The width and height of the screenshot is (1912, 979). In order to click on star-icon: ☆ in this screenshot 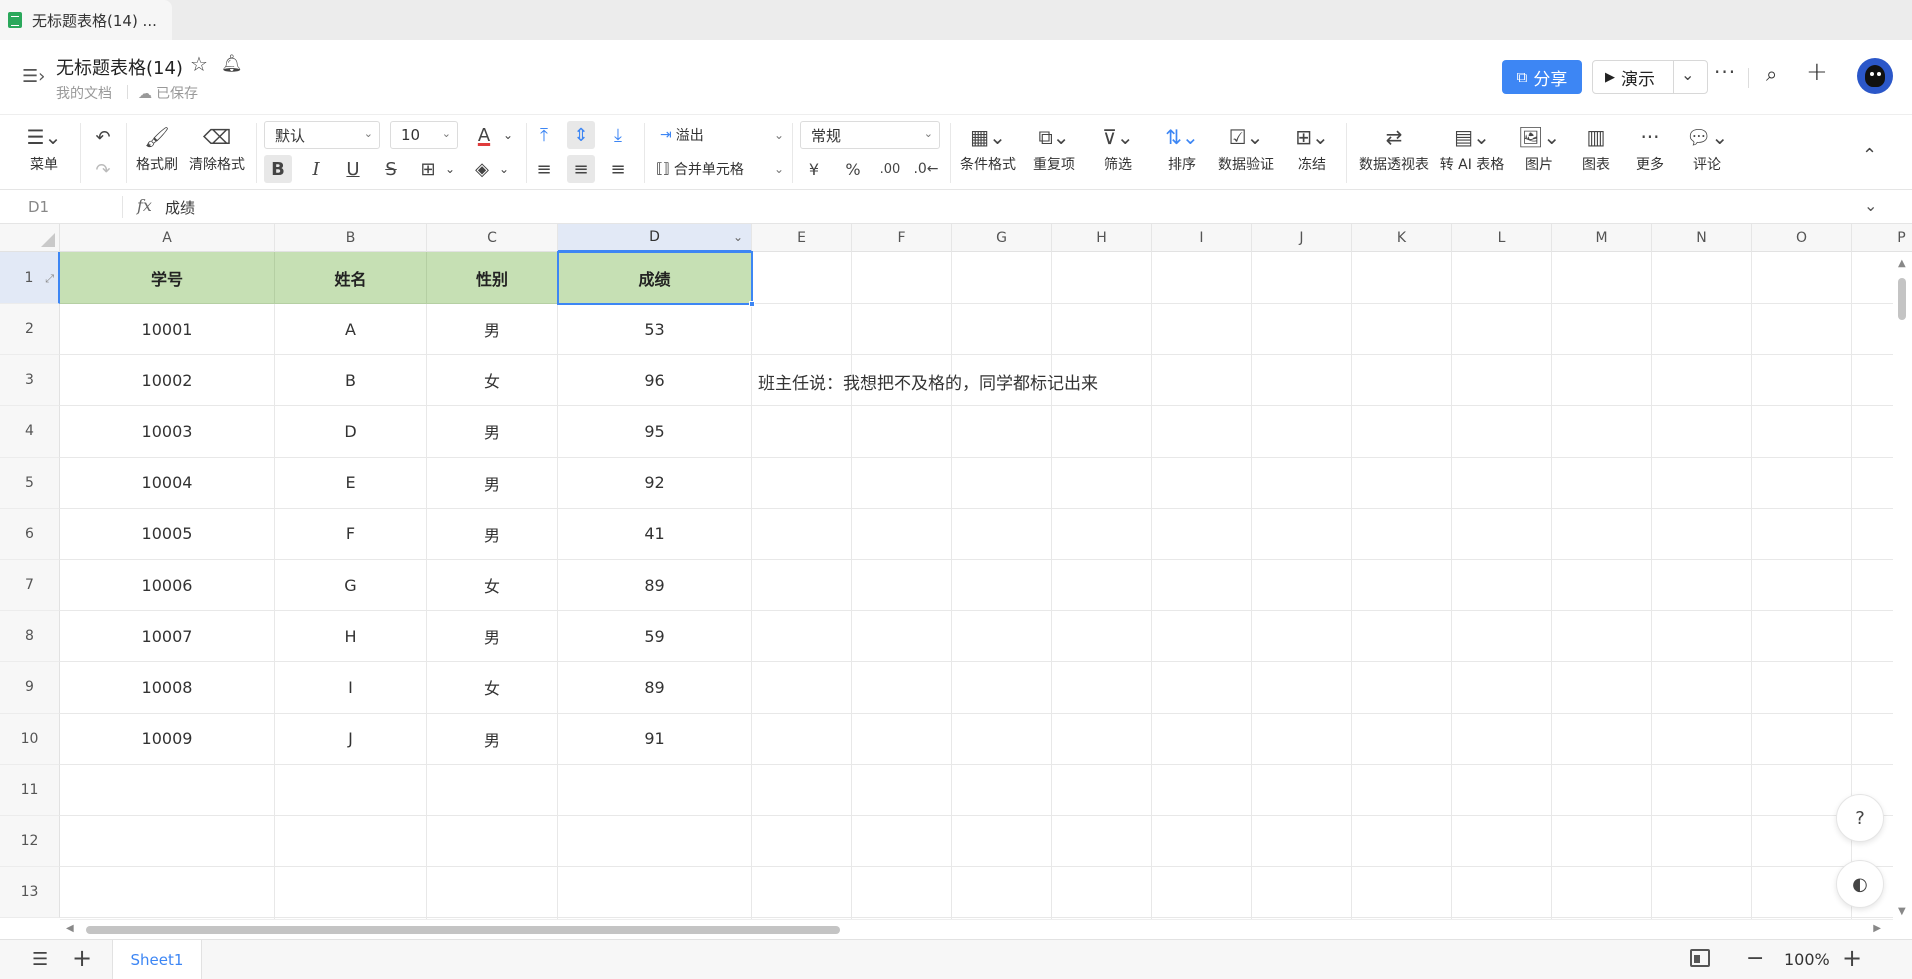, I will do `click(199, 64)`.